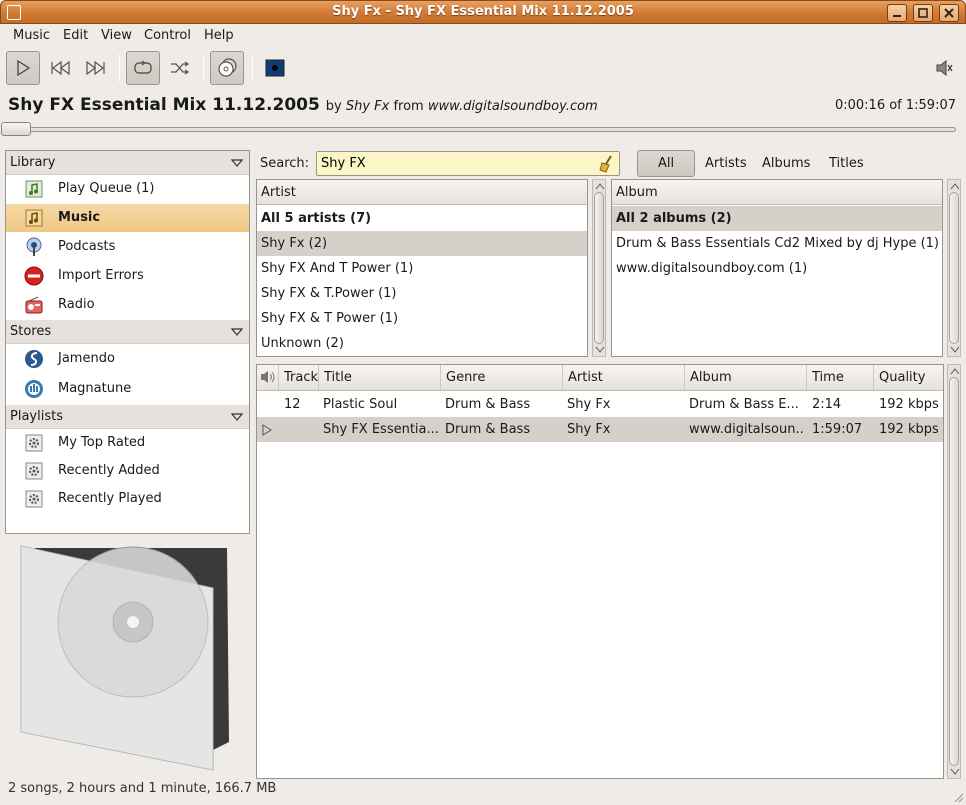  What do you see at coordinates (127, 163) in the screenshot?
I see `library-header: Library` at bounding box center [127, 163].